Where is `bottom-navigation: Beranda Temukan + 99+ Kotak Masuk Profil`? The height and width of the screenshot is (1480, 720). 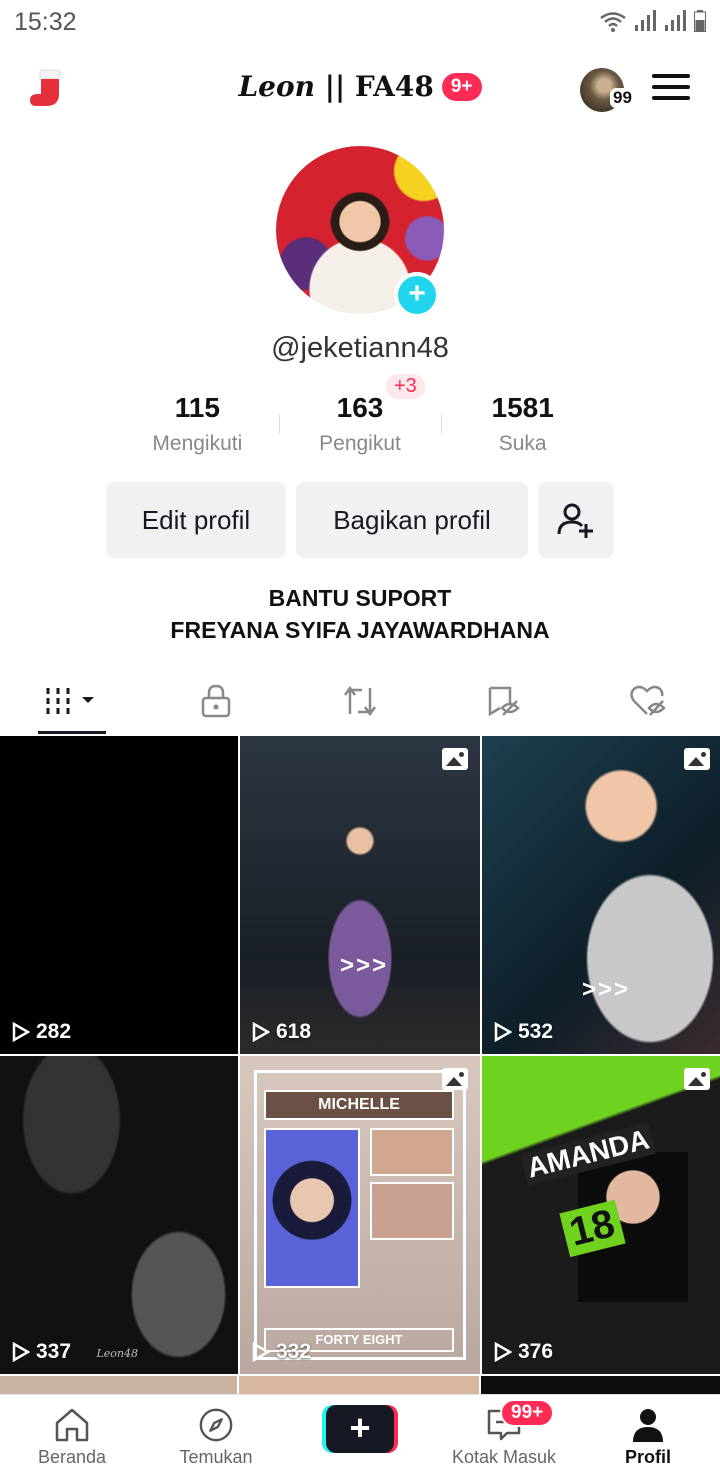 bottom-navigation: Beranda Temukan + 99+ Kotak Masuk Profil is located at coordinates (360, 1437).